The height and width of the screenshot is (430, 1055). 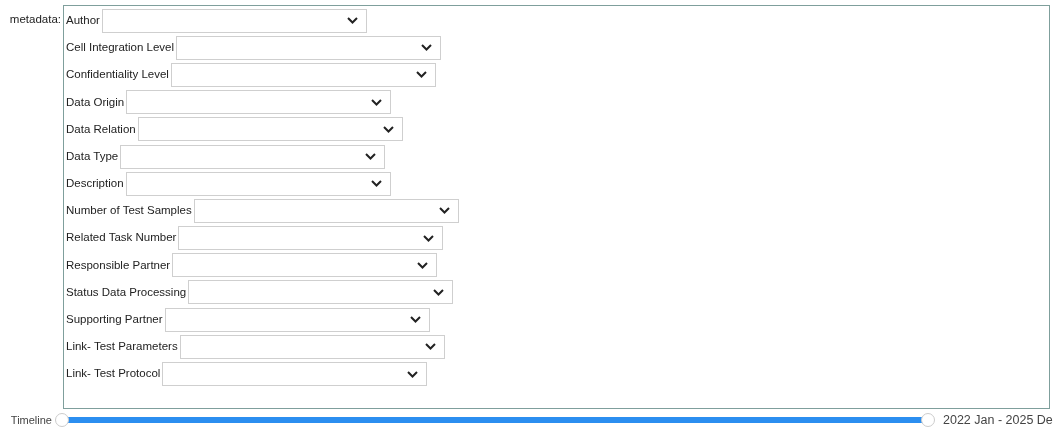 What do you see at coordinates (998, 420) in the screenshot?
I see `date-range-label: 2022 Jan - 2025 De` at bounding box center [998, 420].